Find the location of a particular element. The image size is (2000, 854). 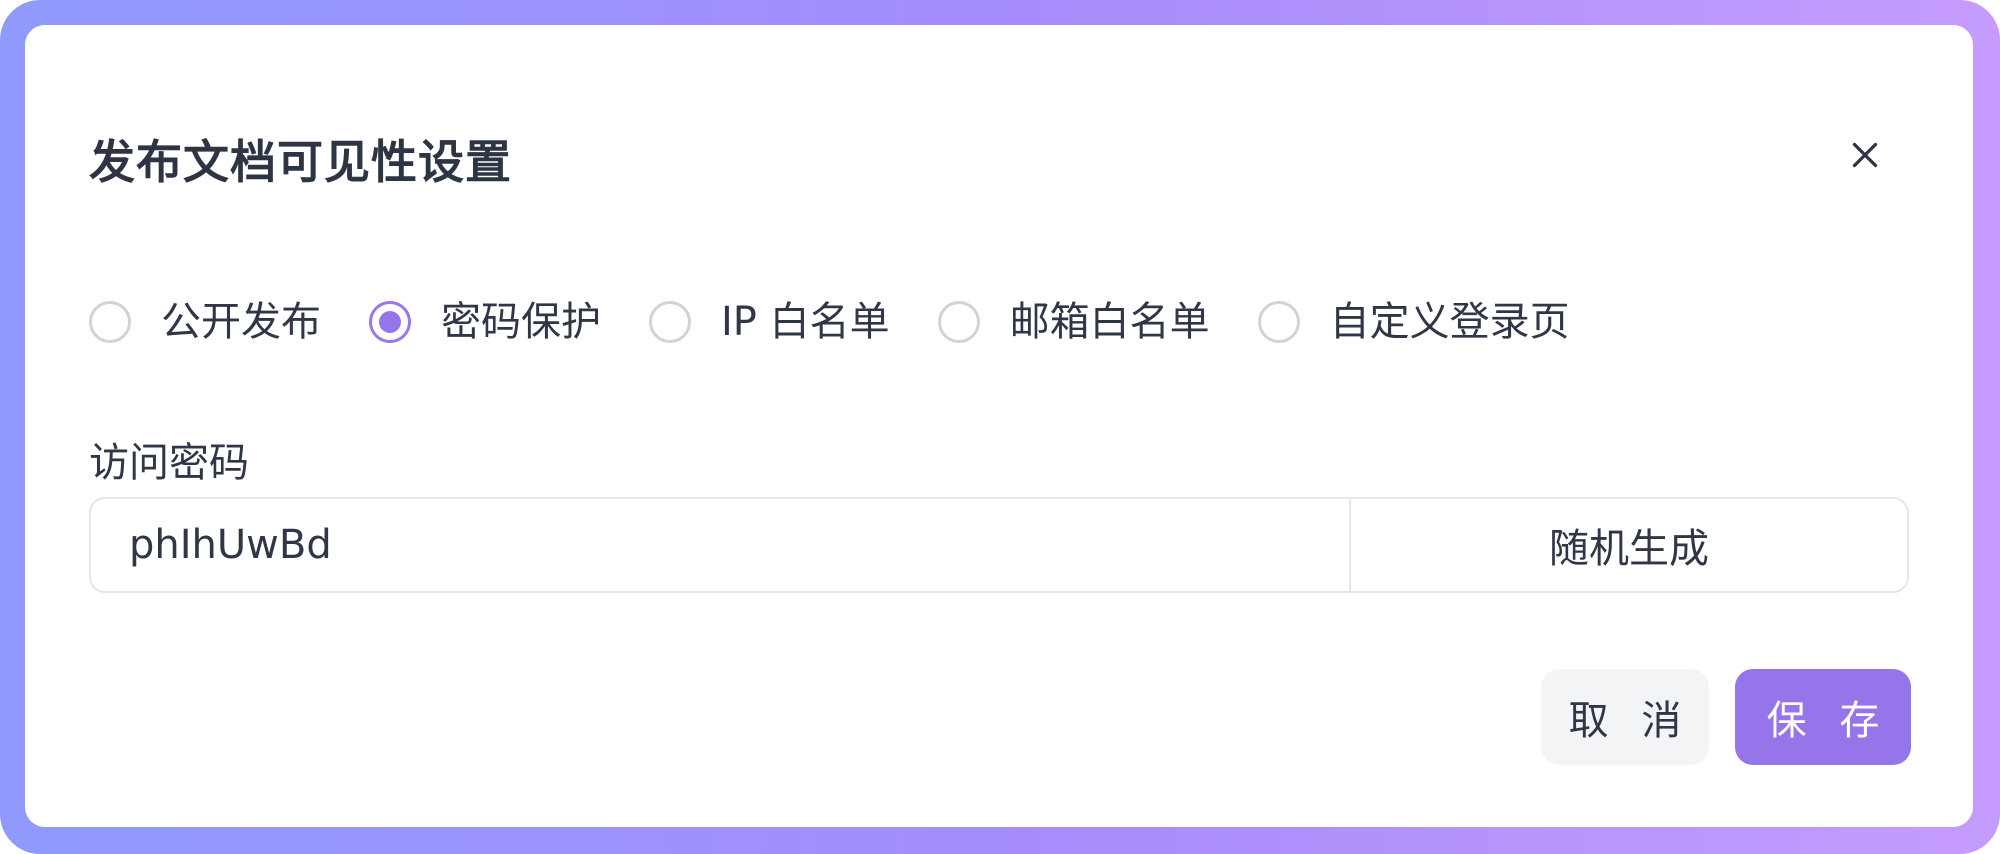

radio-email-whitelist: 邮箱白名单 is located at coordinates (1073, 322).